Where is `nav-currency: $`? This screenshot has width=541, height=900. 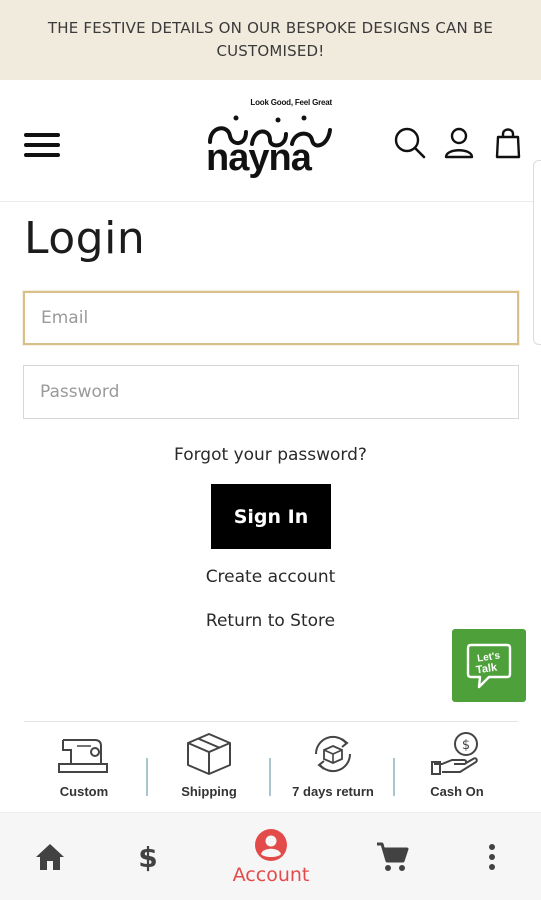
nav-currency: $ is located at coordinates (148, 856).